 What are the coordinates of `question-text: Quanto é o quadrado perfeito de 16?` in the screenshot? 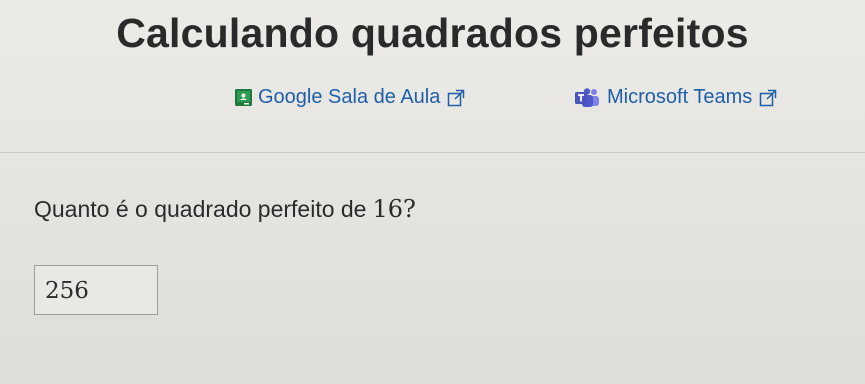 It's located at (225, 209).